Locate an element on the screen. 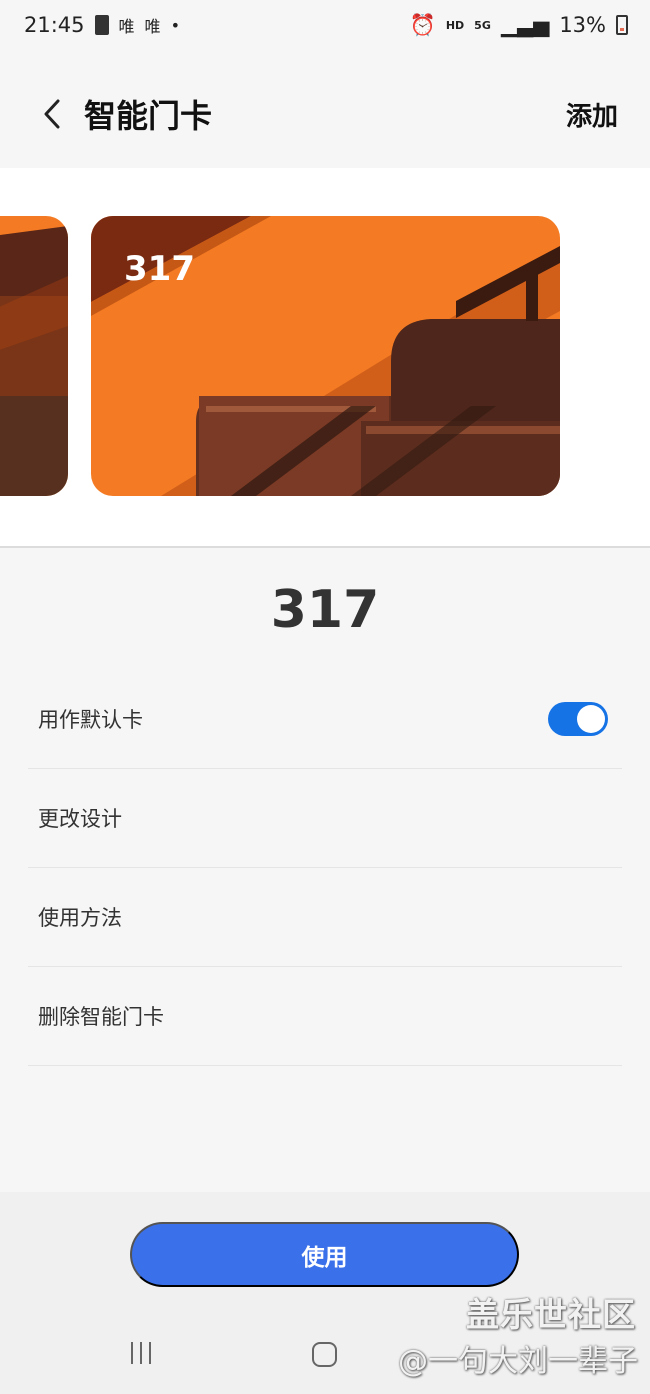  use-button: 使用 is located at coordinates (324, 1254).